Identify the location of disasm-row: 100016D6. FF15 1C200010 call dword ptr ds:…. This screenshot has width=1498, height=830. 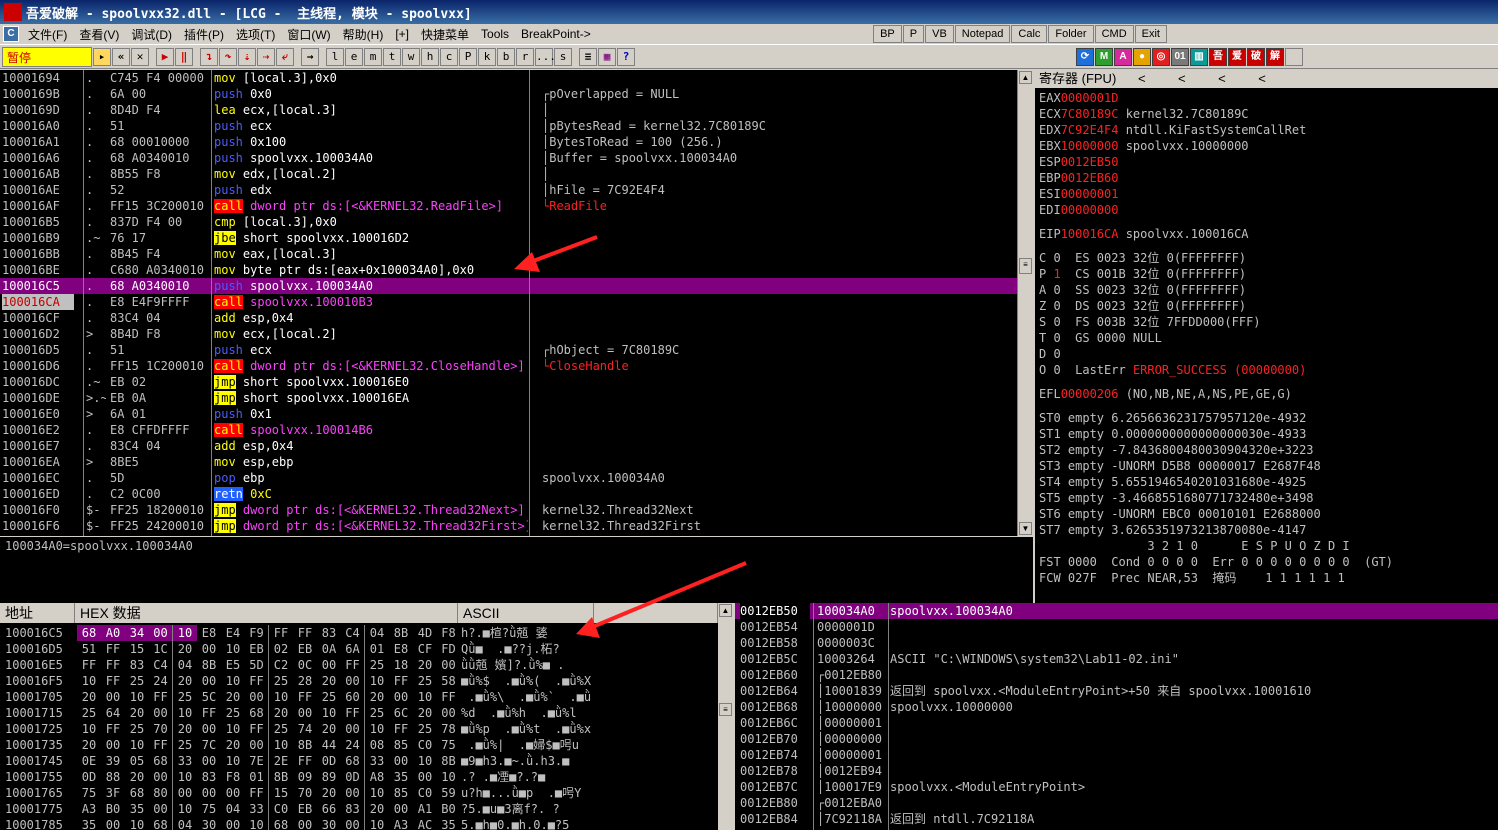
(508, 366).